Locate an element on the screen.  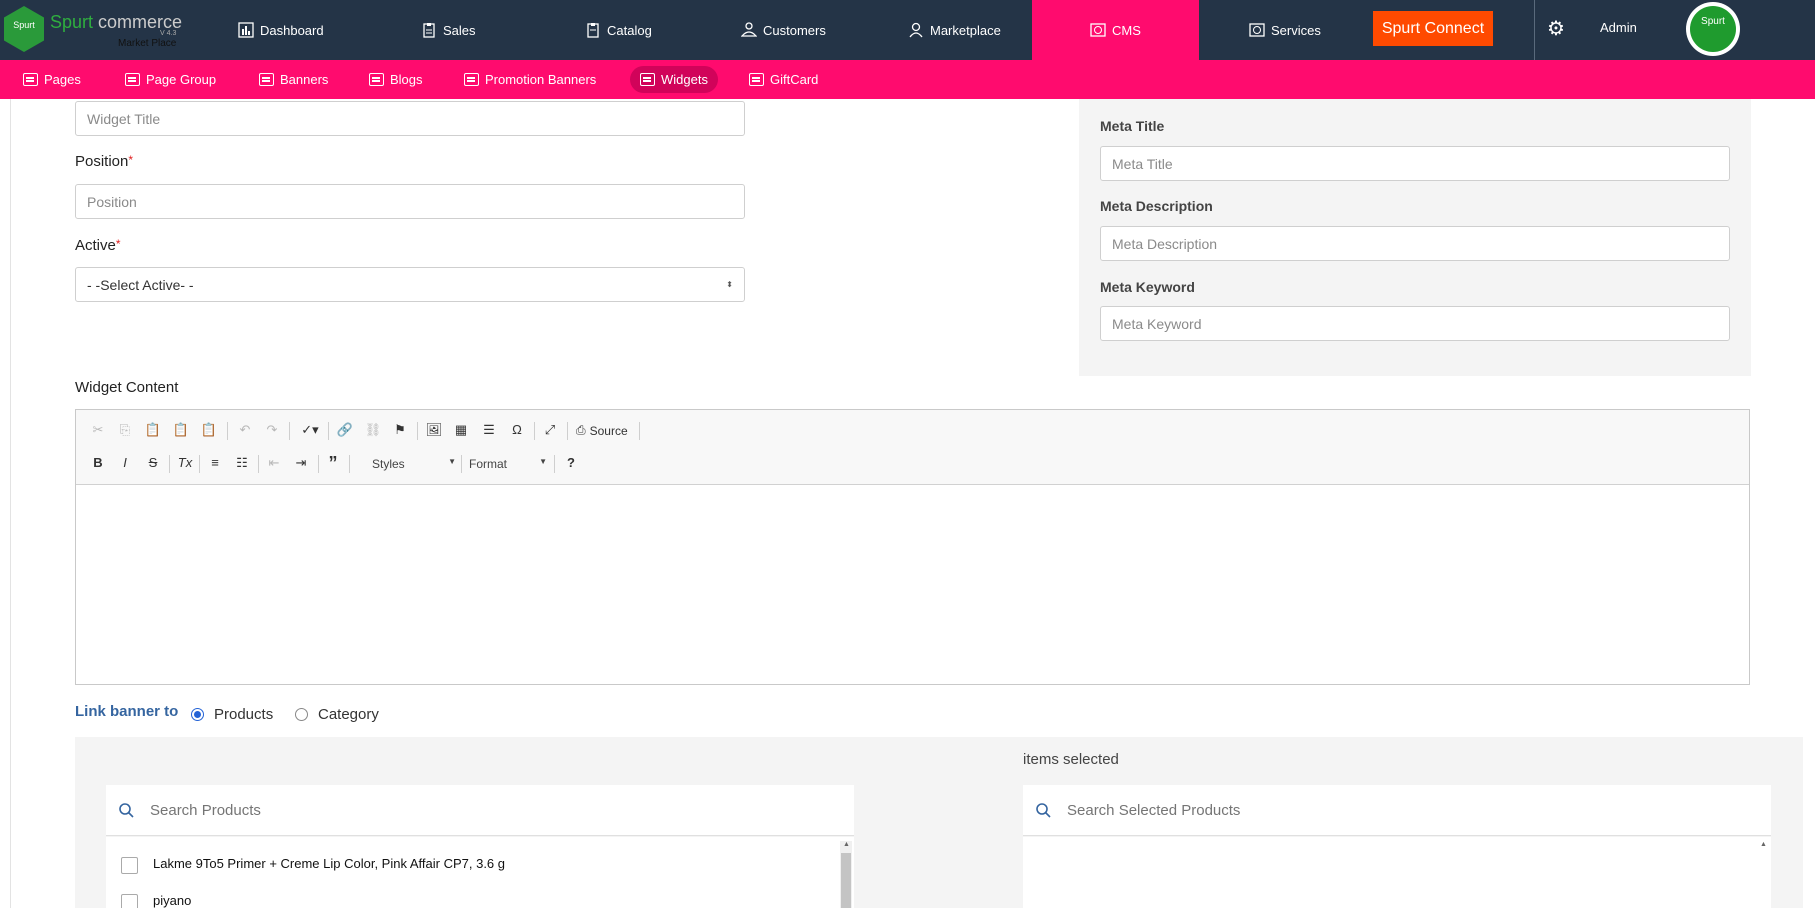
nav-customers-label: Customers is located at coordinates (794, 30).